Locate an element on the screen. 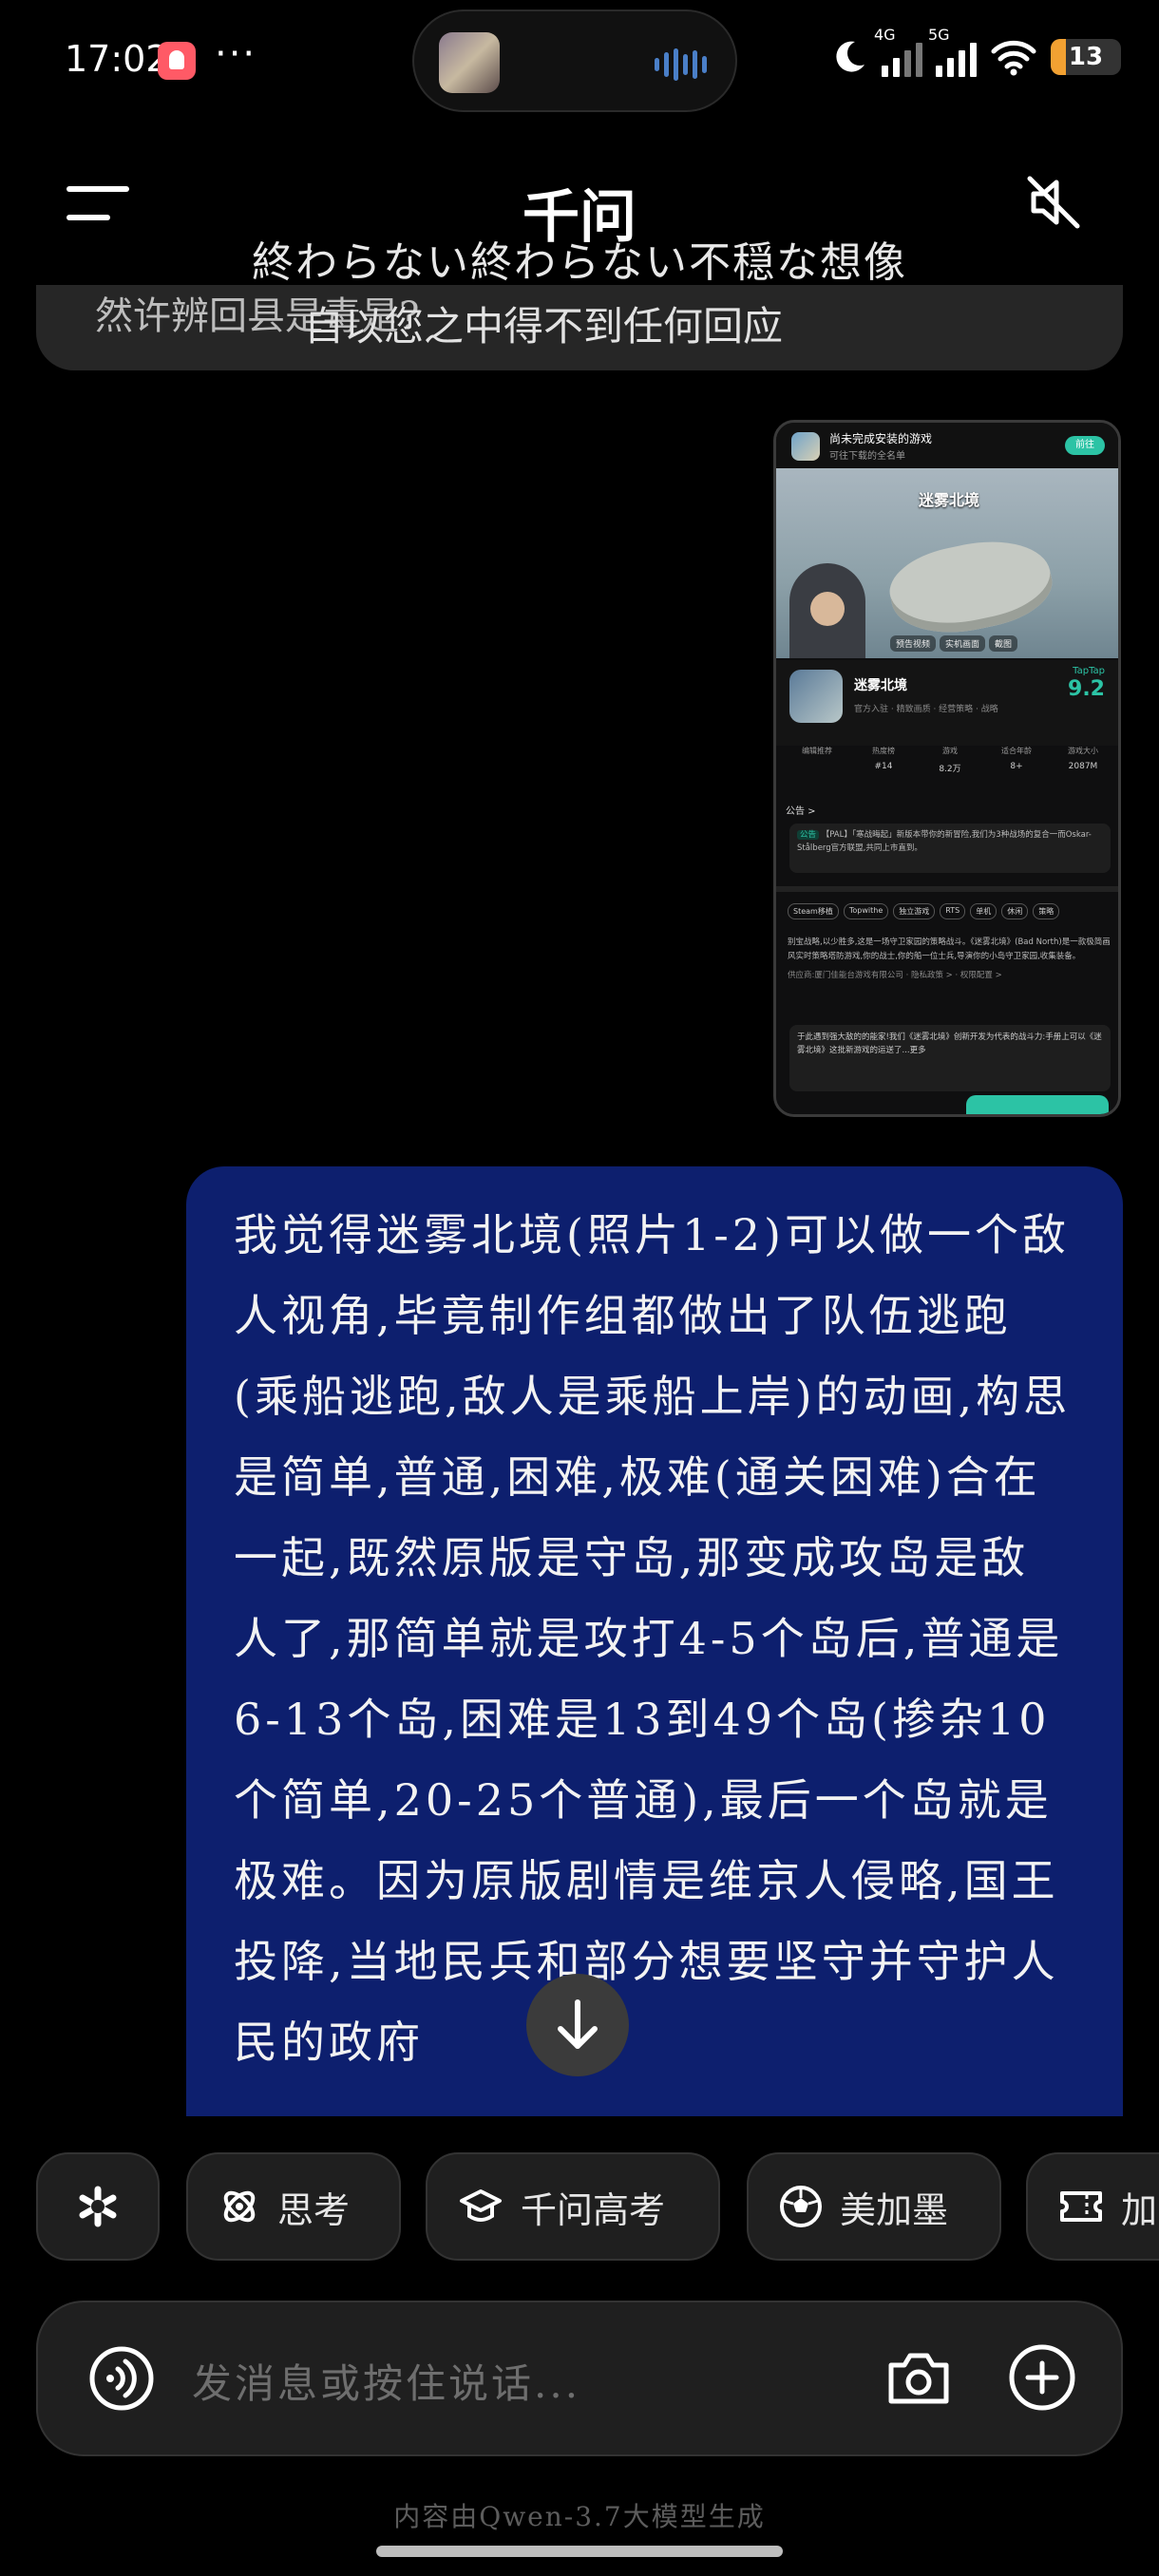 The width and height of the screenshot is (1159, 2576). shot-tag: Steam移植 is located at coordinates (813, 911).